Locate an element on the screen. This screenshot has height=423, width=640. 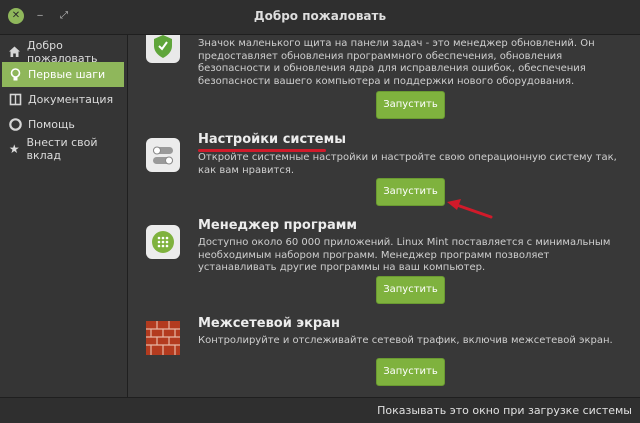
sidebar-item-label: Добро пожаловать is located at coordinates (62, 51).